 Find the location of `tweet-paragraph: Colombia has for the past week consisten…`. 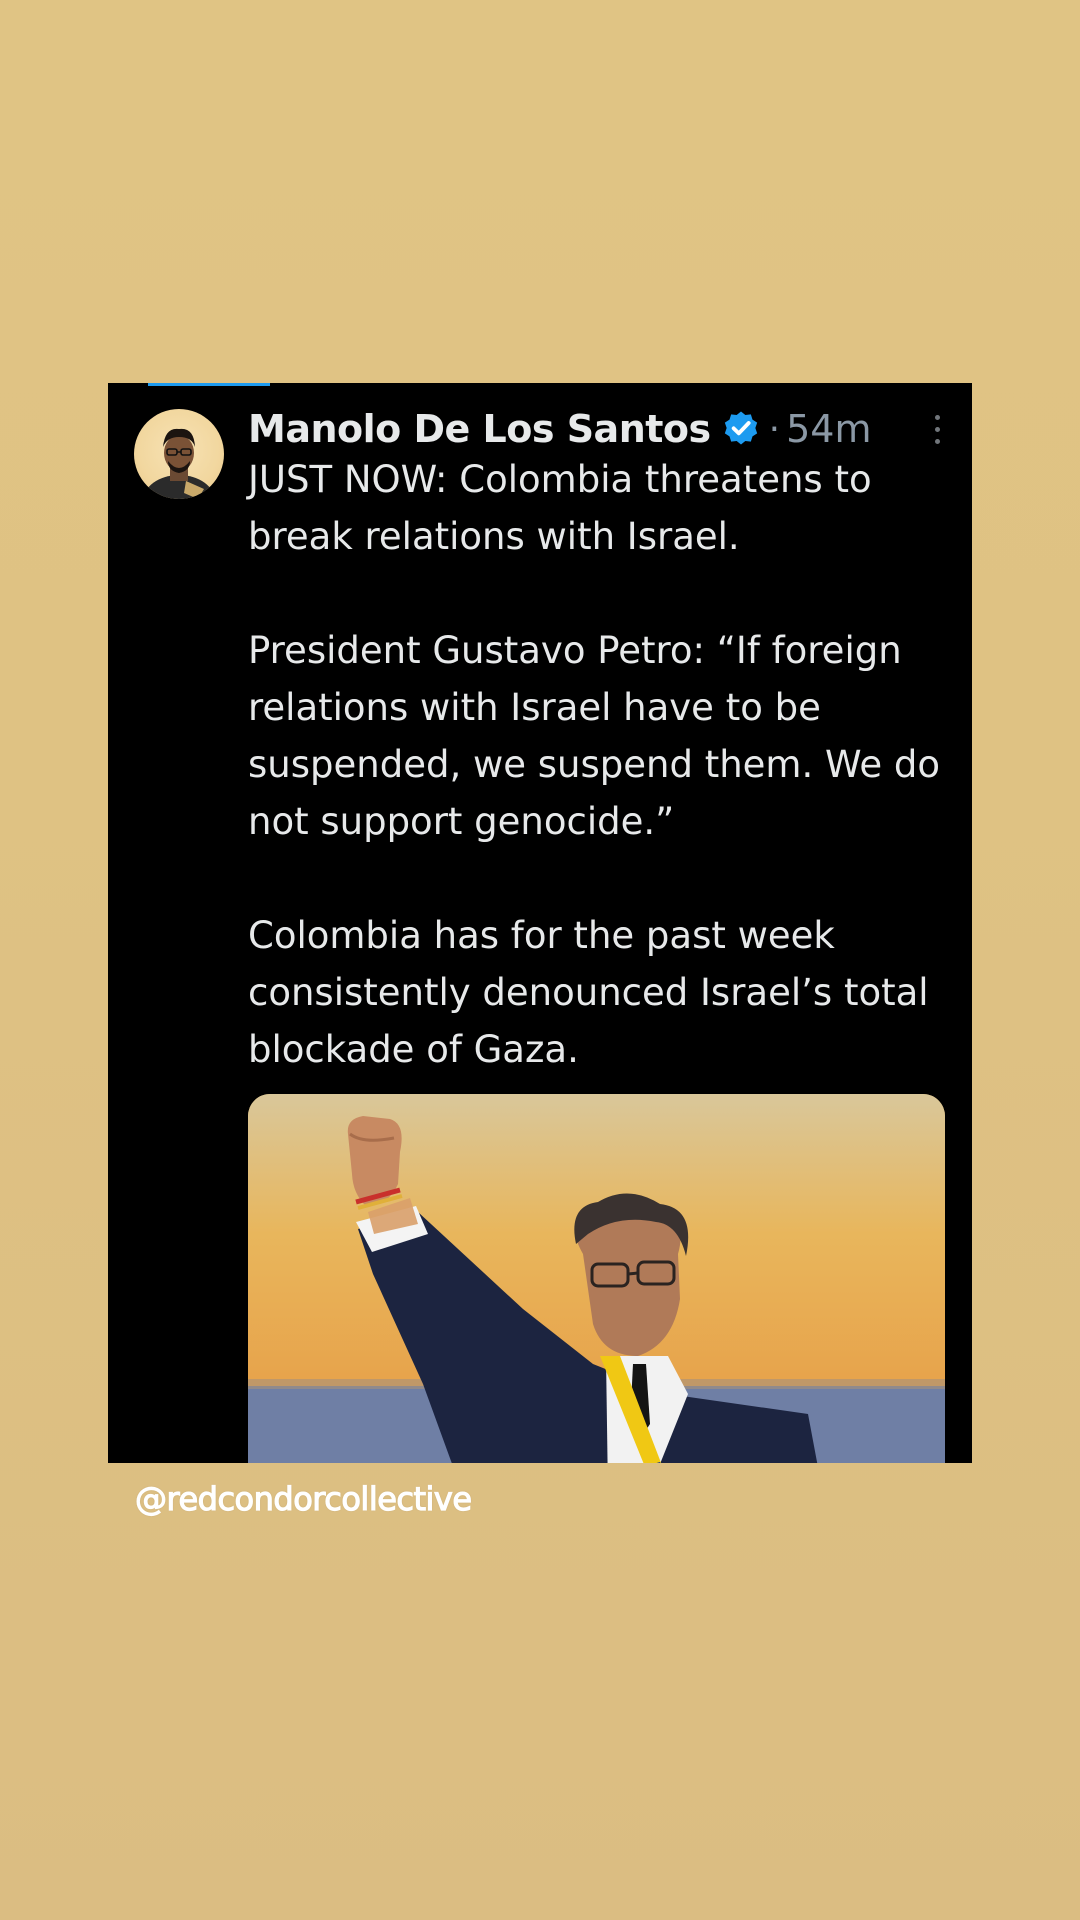

tweet-paragraph: Colombia has for the past week consisten… is located at coordinates (588, 992).